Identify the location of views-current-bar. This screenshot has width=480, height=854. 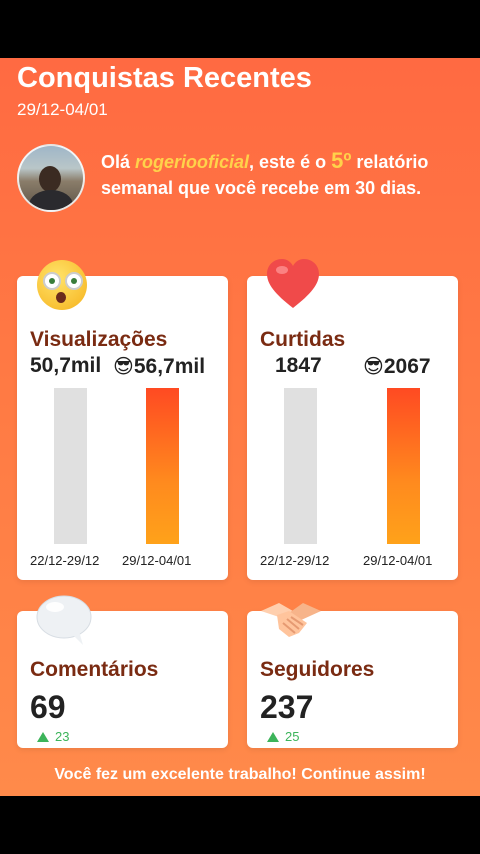
(162, 466).